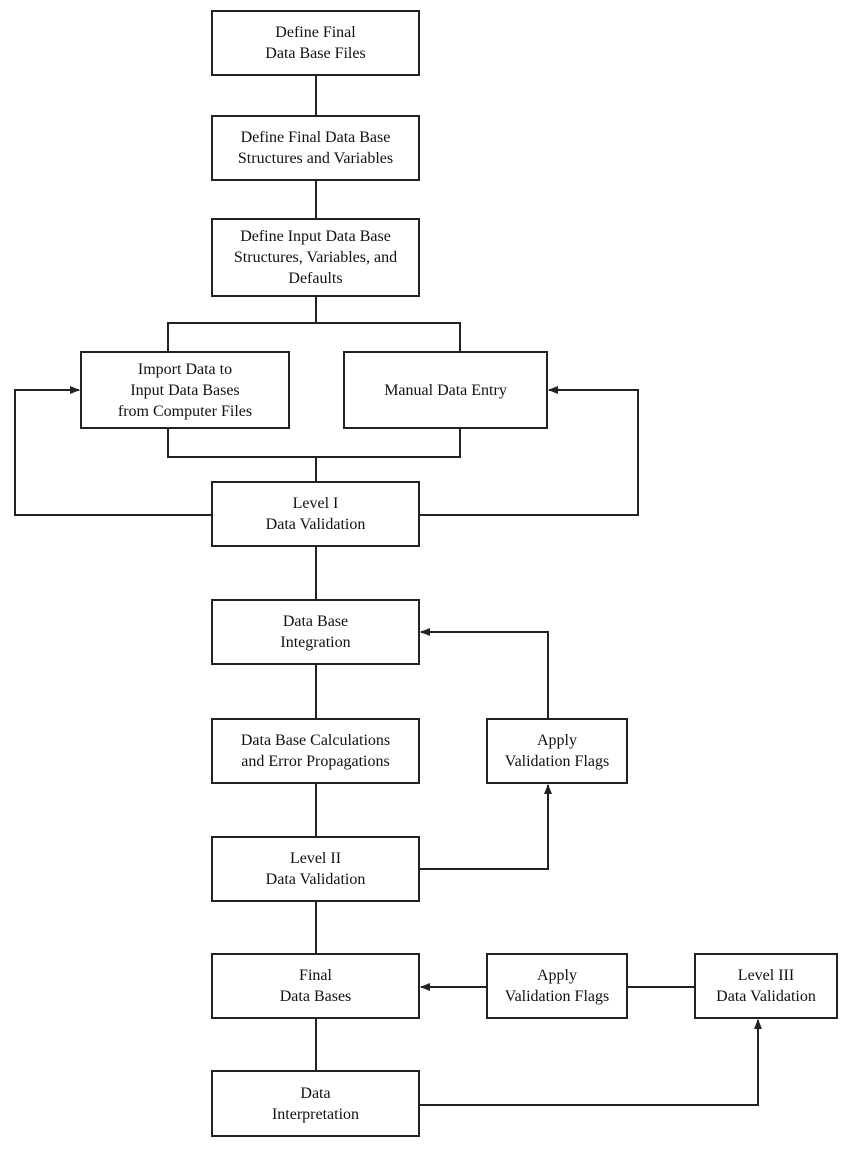 This screenshot has width=850, height=1162. I want to click on node-label: Level III Data Validation, so click(766, 986).